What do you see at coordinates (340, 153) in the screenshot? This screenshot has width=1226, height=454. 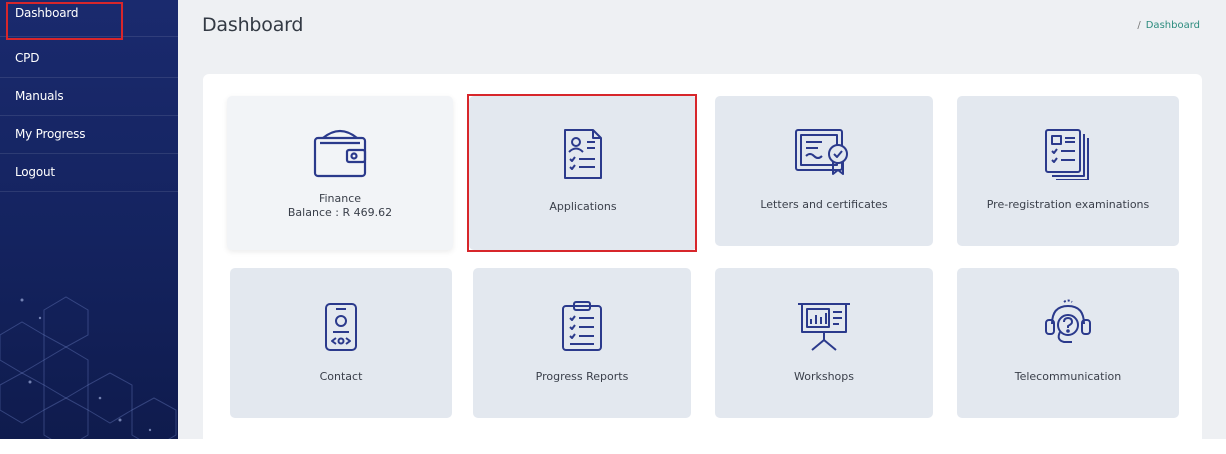 I see `wallet-icon` at bounding box center [340, 153].